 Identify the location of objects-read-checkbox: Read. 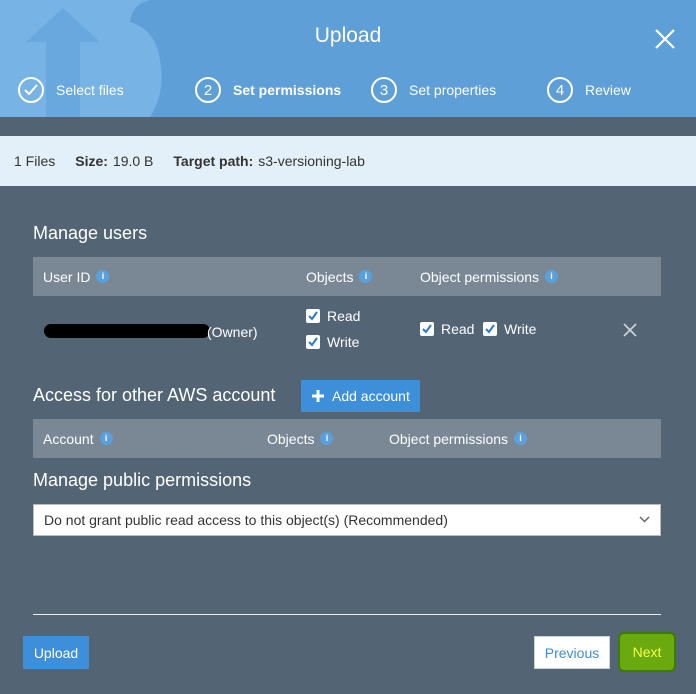
(333, 316).